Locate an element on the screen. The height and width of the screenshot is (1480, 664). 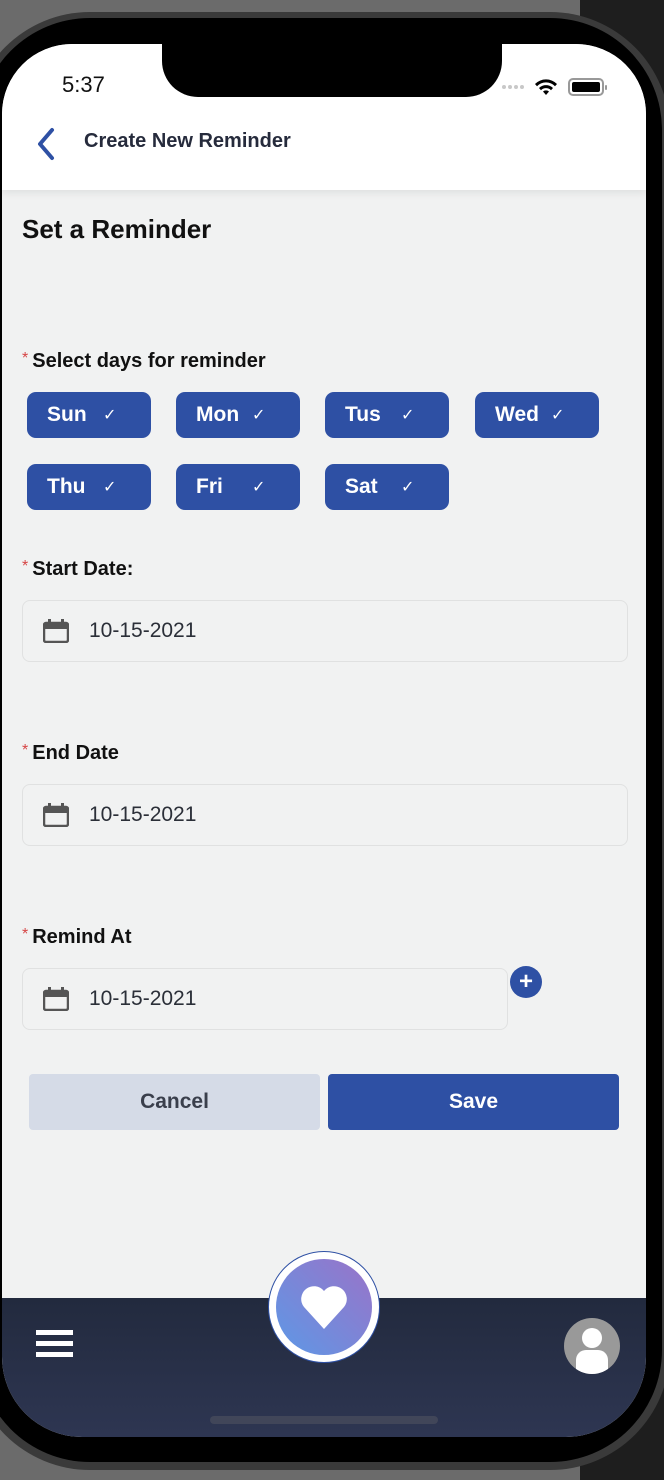
chevron-left-icon is located at coordinates (46, 144).